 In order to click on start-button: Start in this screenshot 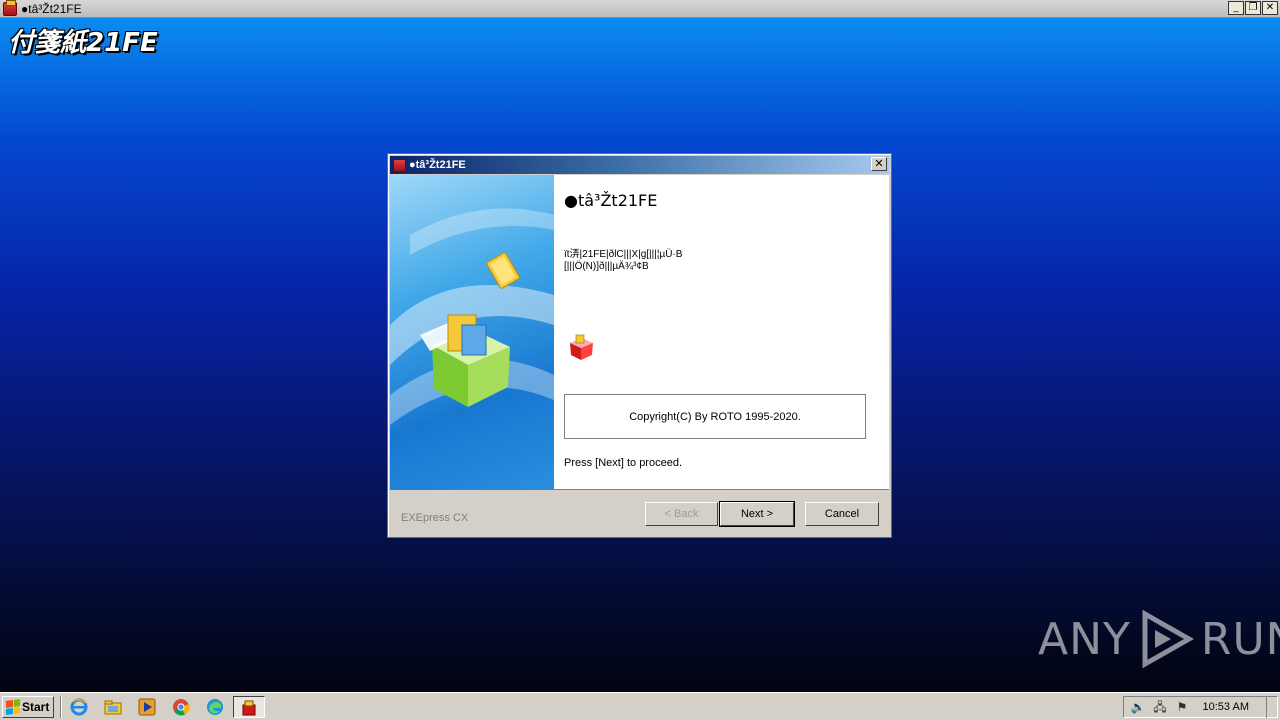, I will do `click(28, 707)`.